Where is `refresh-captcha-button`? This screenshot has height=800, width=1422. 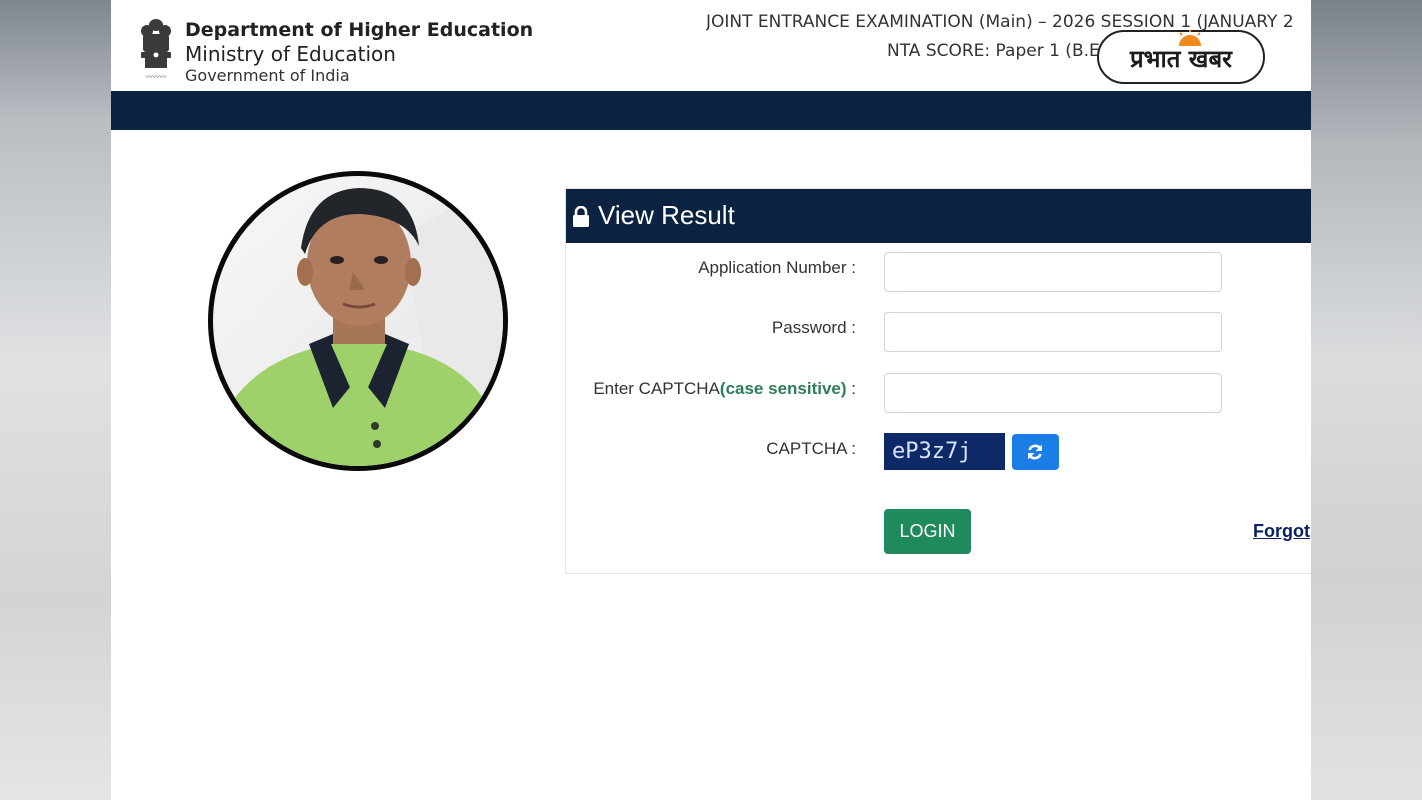
refresh-captcha-button is located at coordinates (1035, 452).